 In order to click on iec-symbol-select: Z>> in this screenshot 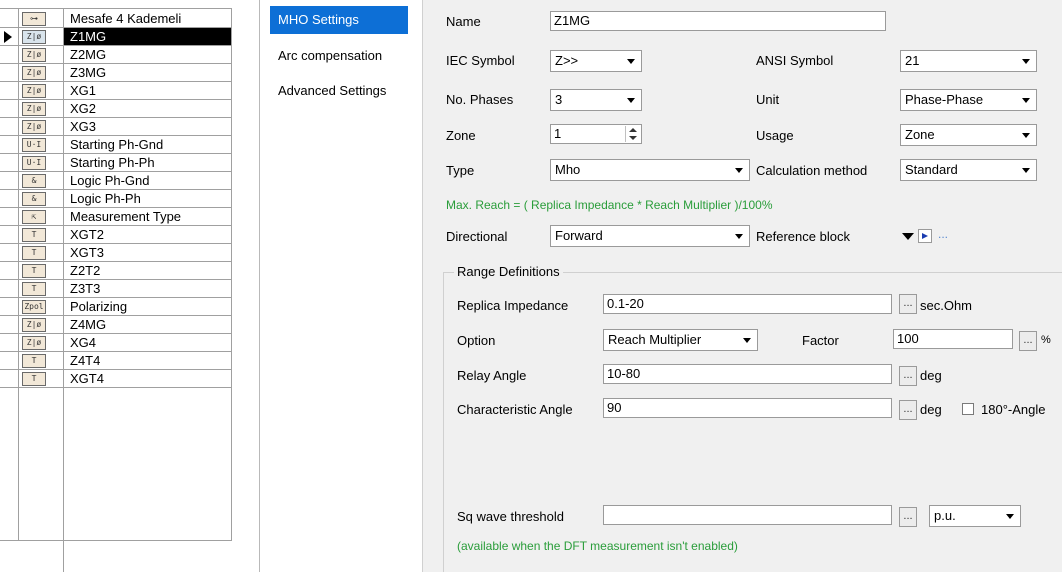, I will do `click(596, 61)`.